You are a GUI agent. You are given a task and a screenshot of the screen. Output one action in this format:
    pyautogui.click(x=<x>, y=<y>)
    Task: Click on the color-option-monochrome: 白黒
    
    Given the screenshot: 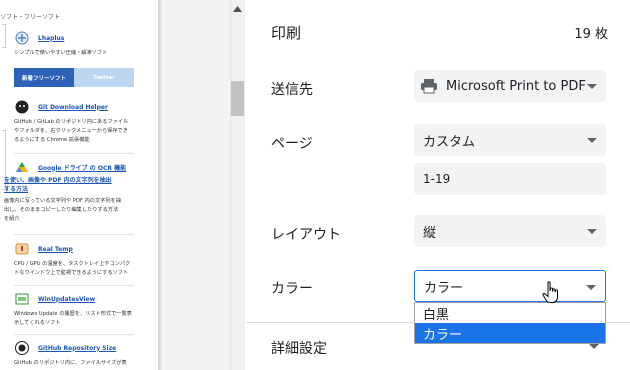 What is the action you would take?
    pyautogui.click(x=510, y=313)
    